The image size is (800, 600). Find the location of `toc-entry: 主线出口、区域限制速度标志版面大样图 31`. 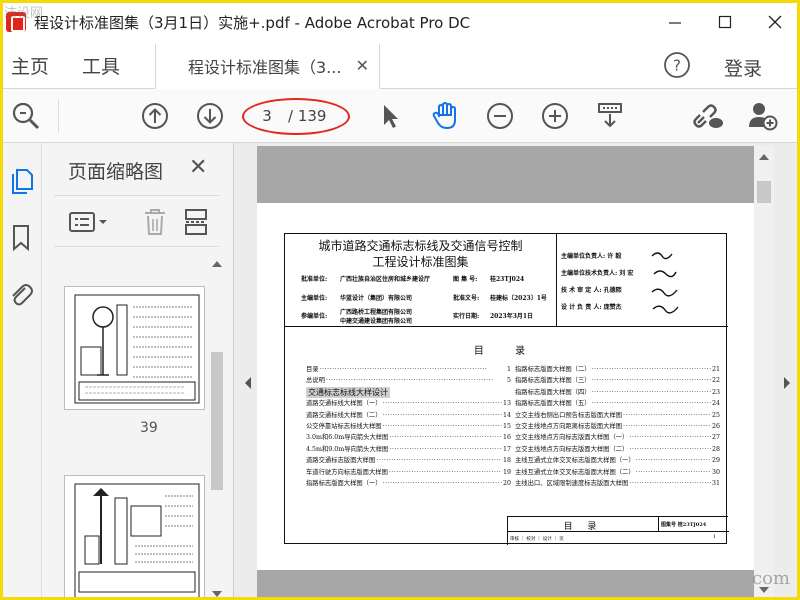

toc-entry: 主线出口、区域限制速度标志版面大样图 31 is located at coordinates (617, 483).